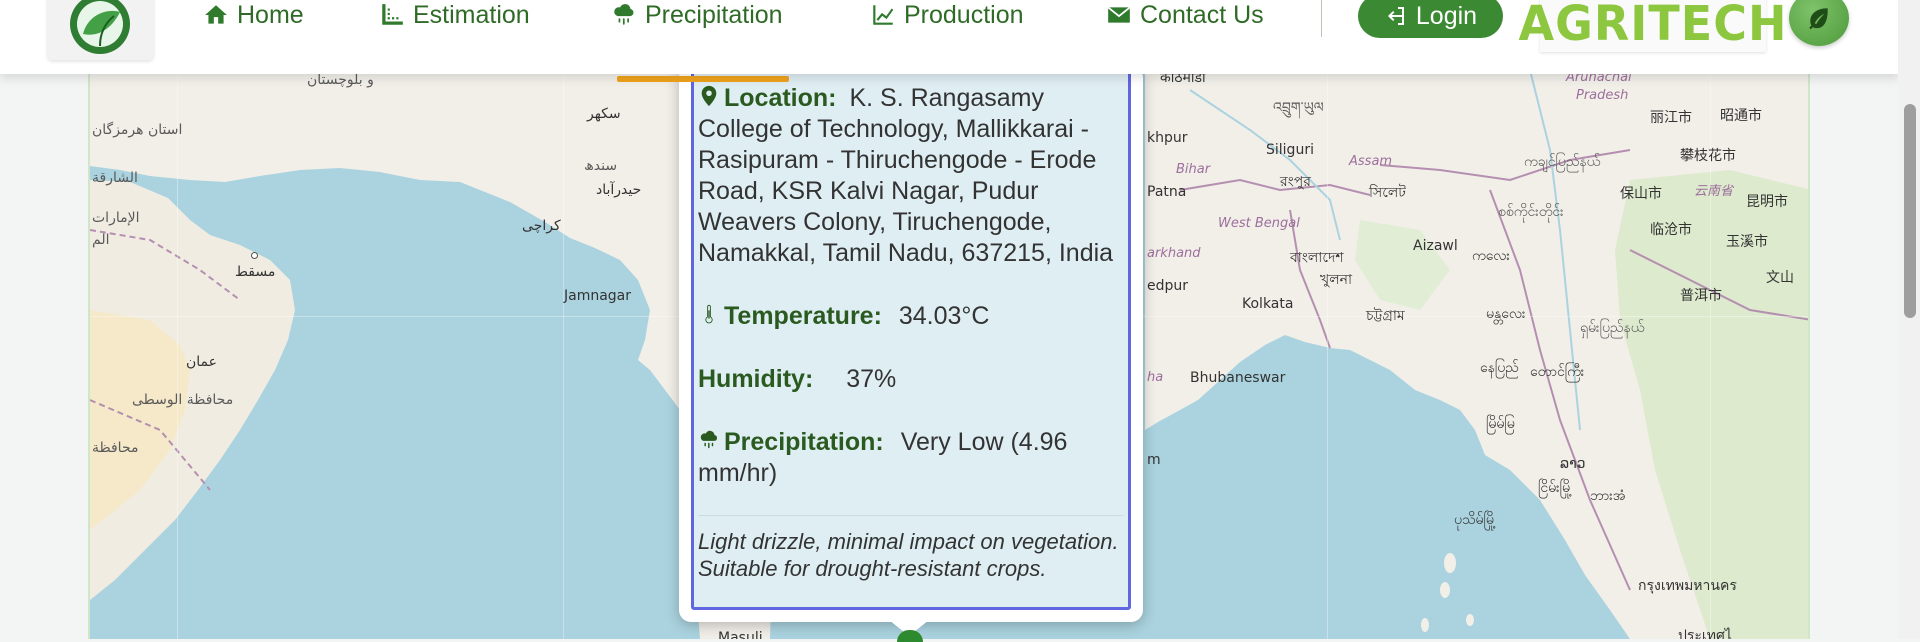  Describe the element at coordinates (1671, 230) in the screenshot. I see `map-label: 临沧市` at that location.